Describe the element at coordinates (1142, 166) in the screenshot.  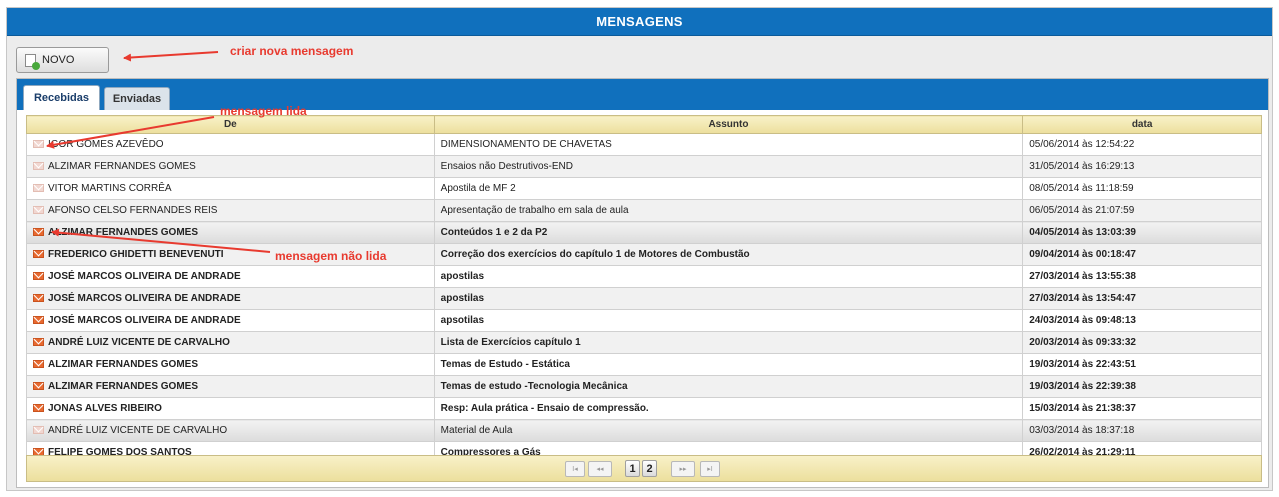
I see `cell-date: 31/05/2014 às 16:29:13` at that location.